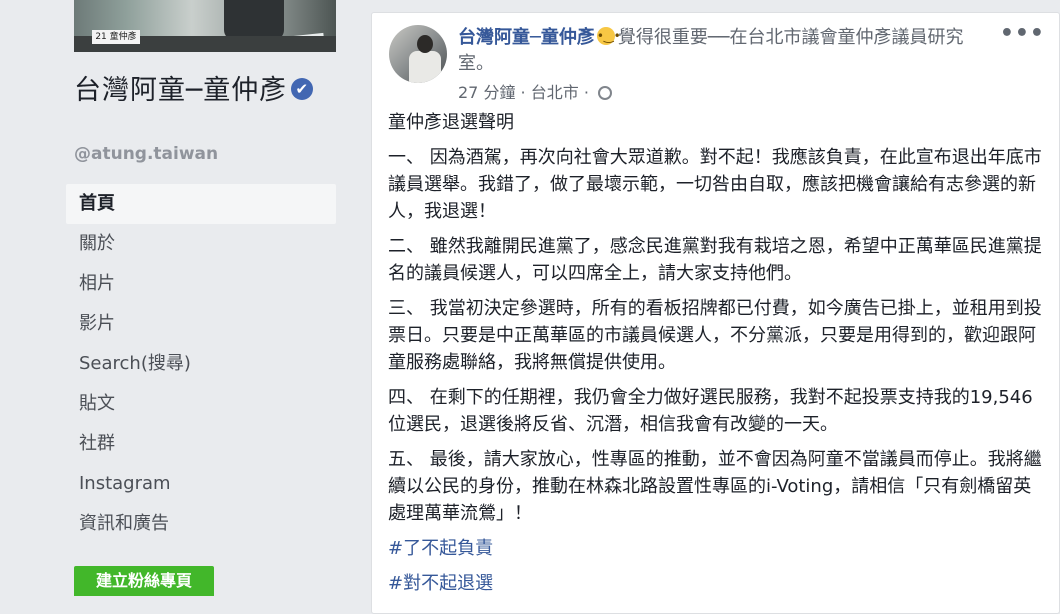 This screenshot has height=614, width=1060. I want to click on globe-icon, so click(605, 92).